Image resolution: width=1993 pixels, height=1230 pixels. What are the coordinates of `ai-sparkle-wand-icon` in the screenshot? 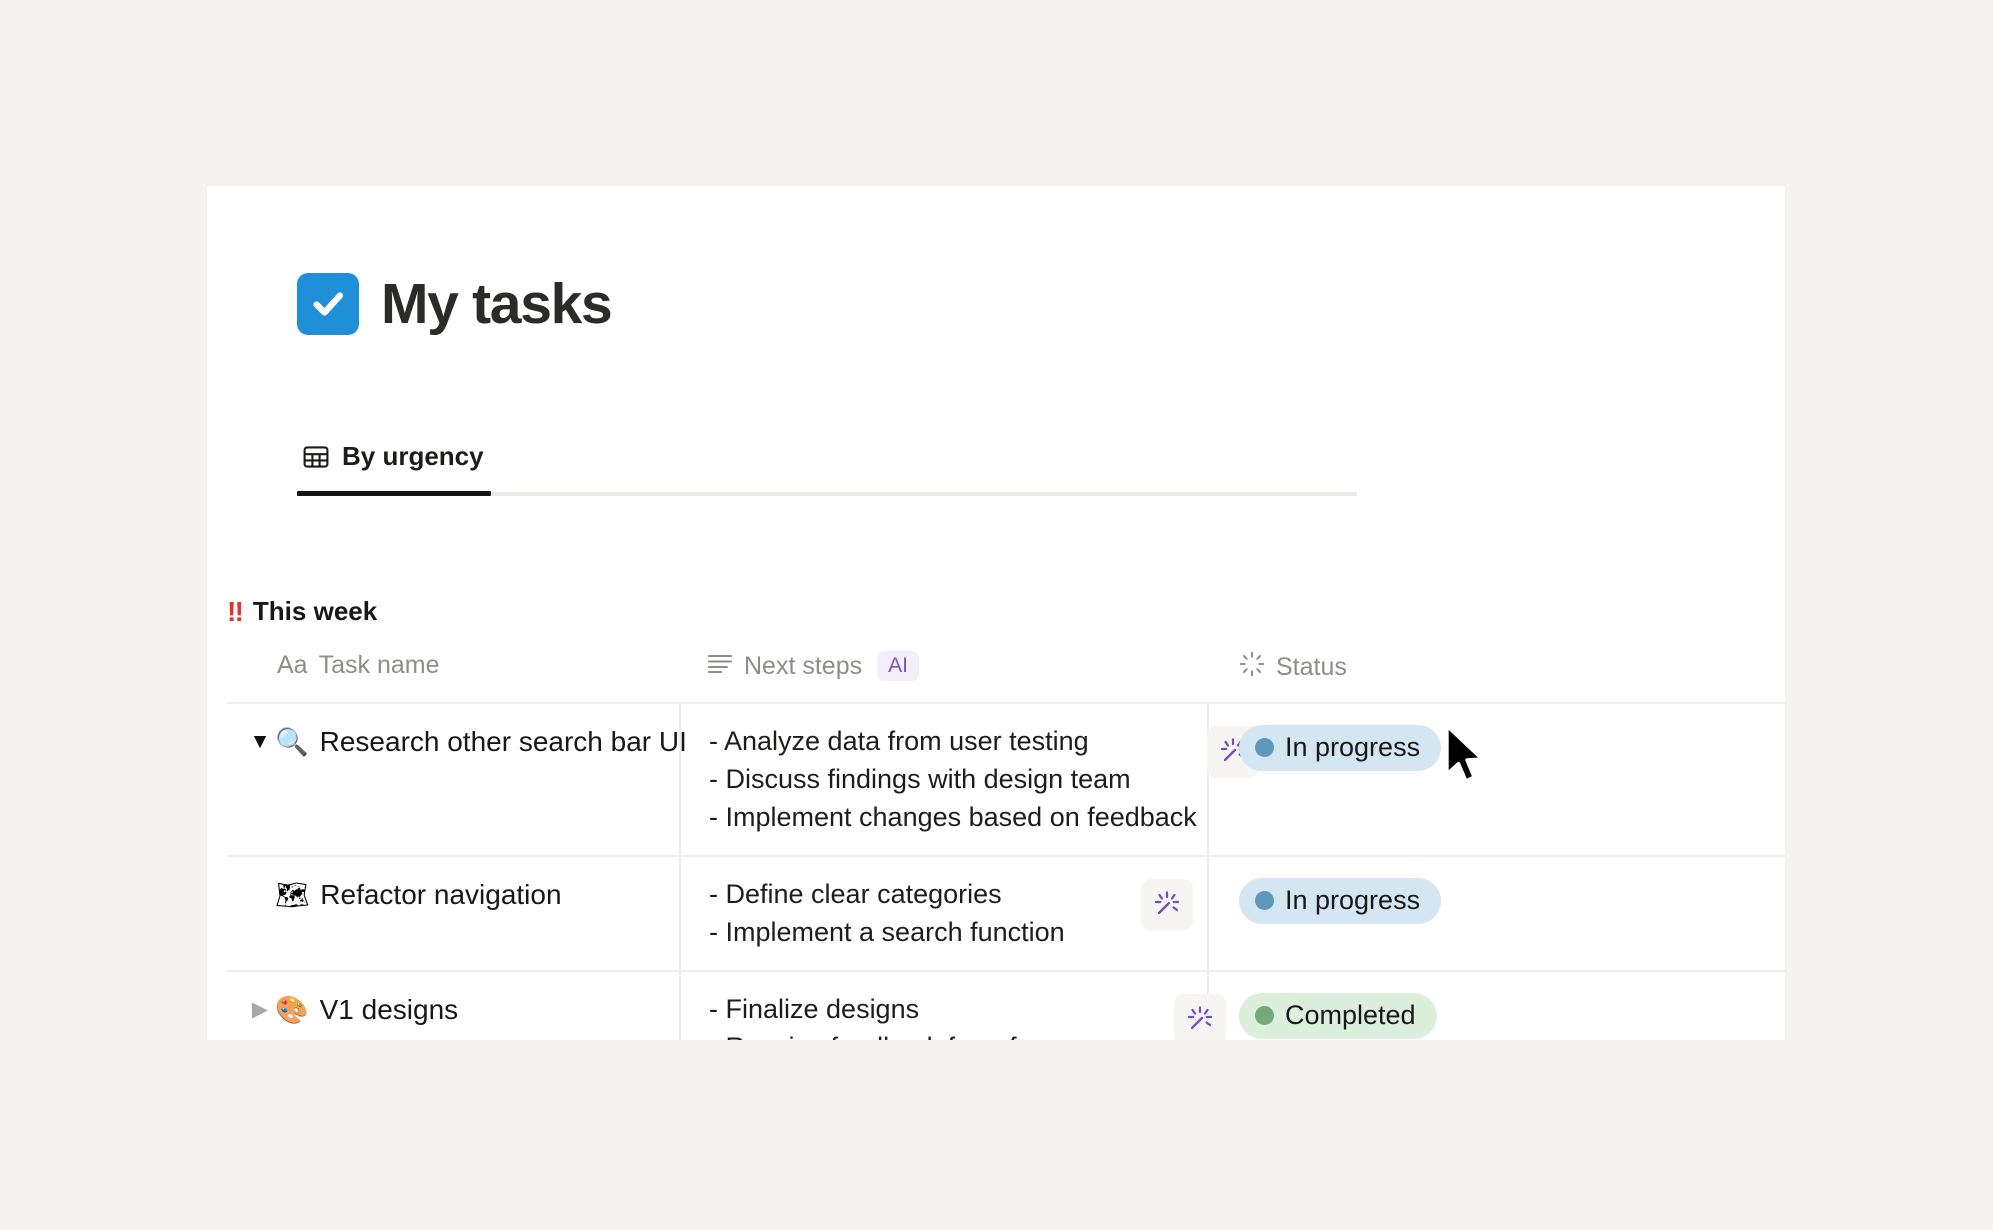 It's located at (1167, 905).